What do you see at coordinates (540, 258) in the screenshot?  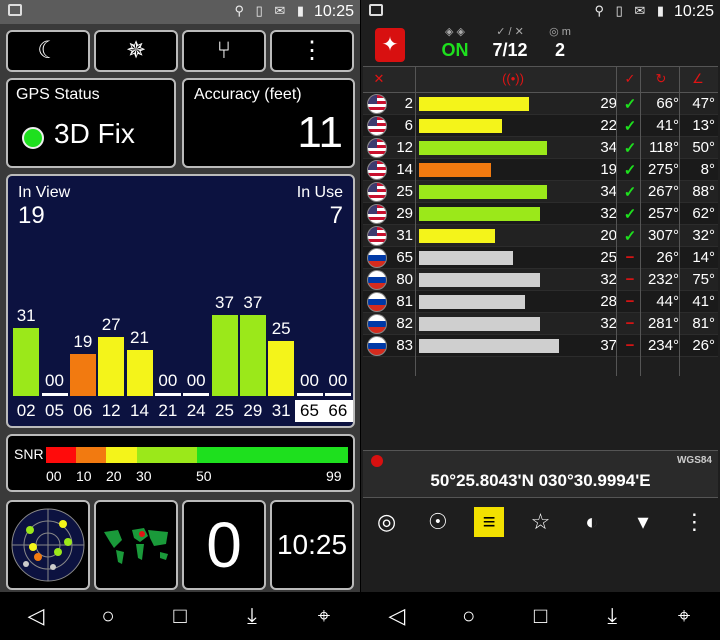 I see `table-row: 65 25− 26° 14°` at bounding box center [540, 258].